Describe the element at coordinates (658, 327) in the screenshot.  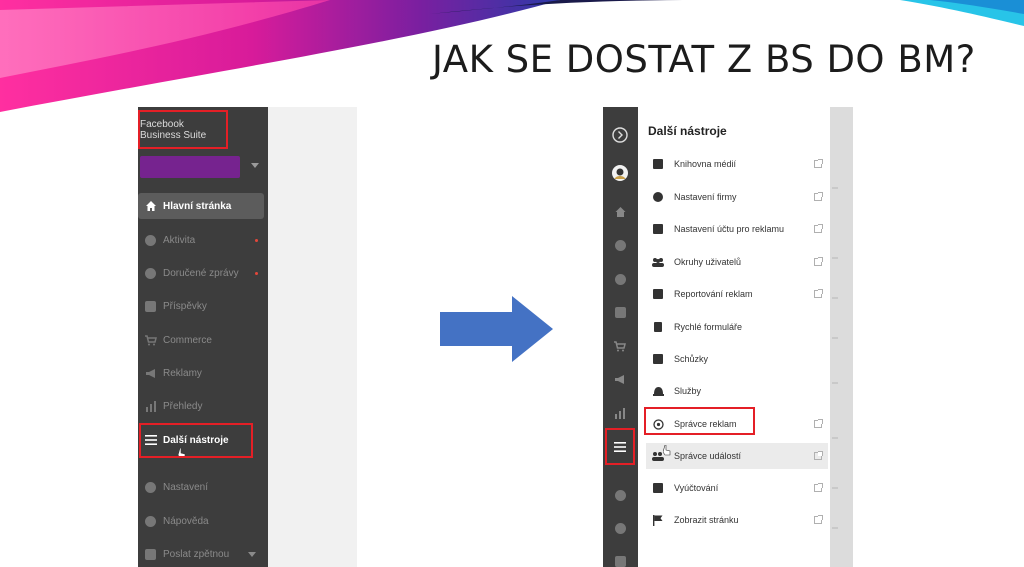
I see `form-icon` at that location.